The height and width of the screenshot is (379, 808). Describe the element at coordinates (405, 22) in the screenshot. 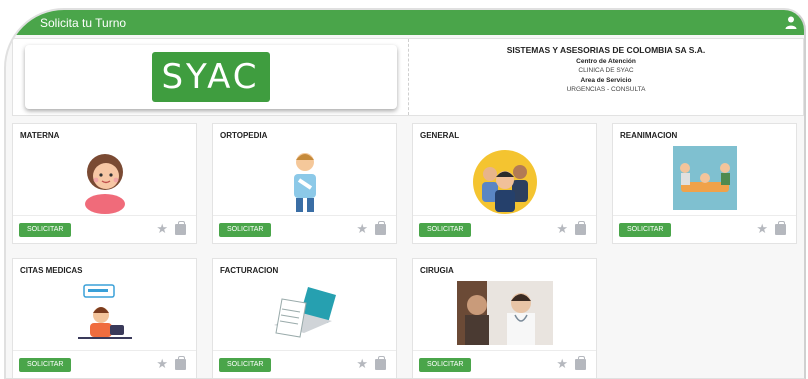

I see `app-bar: Solicita tu Turno` at that location.